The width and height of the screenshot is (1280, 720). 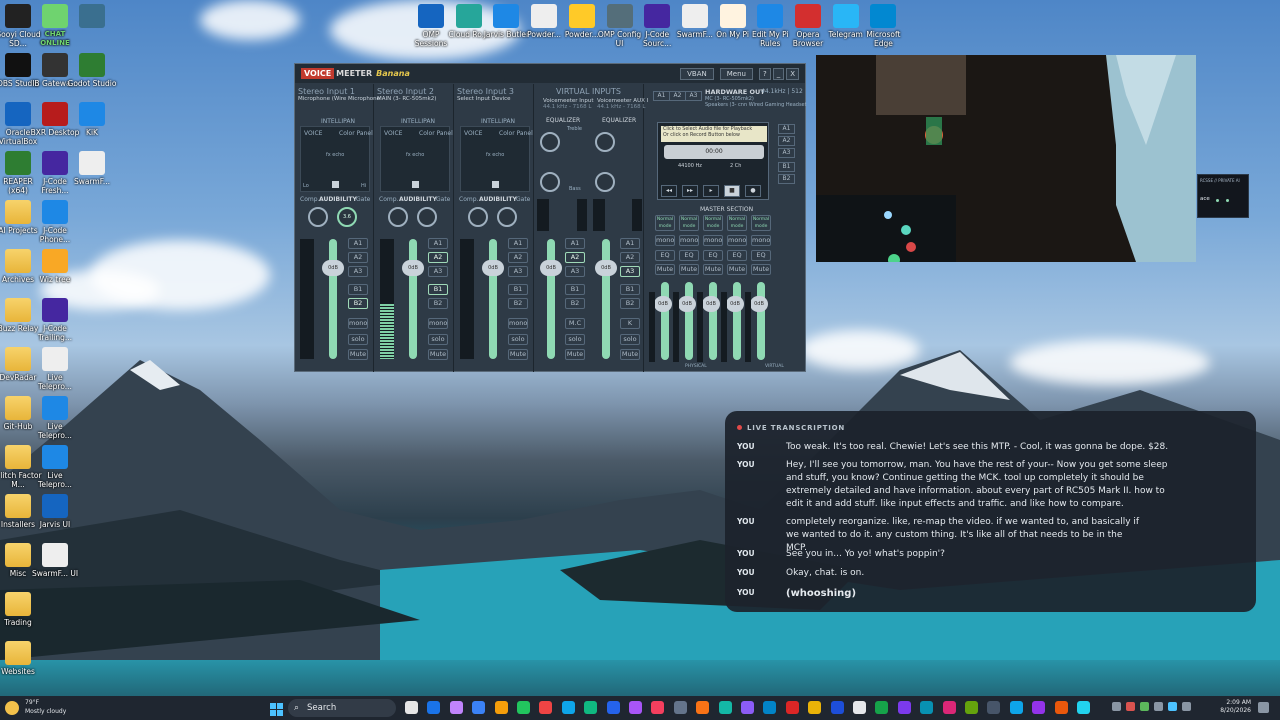 I want to click on desktop-icon: Websites, so click(x=21, y=658).